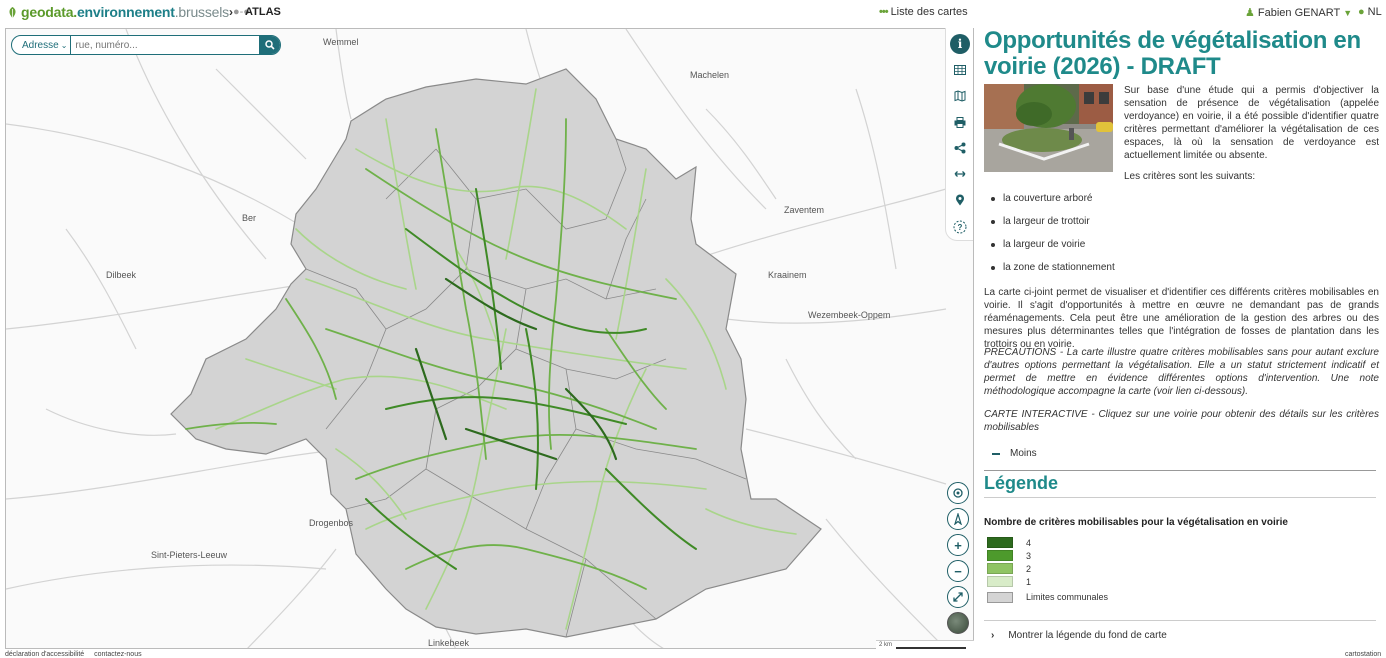 Image resolution: width=1386 pixels, height=658 pixels. I want to click on north-button, so click(958, 519).